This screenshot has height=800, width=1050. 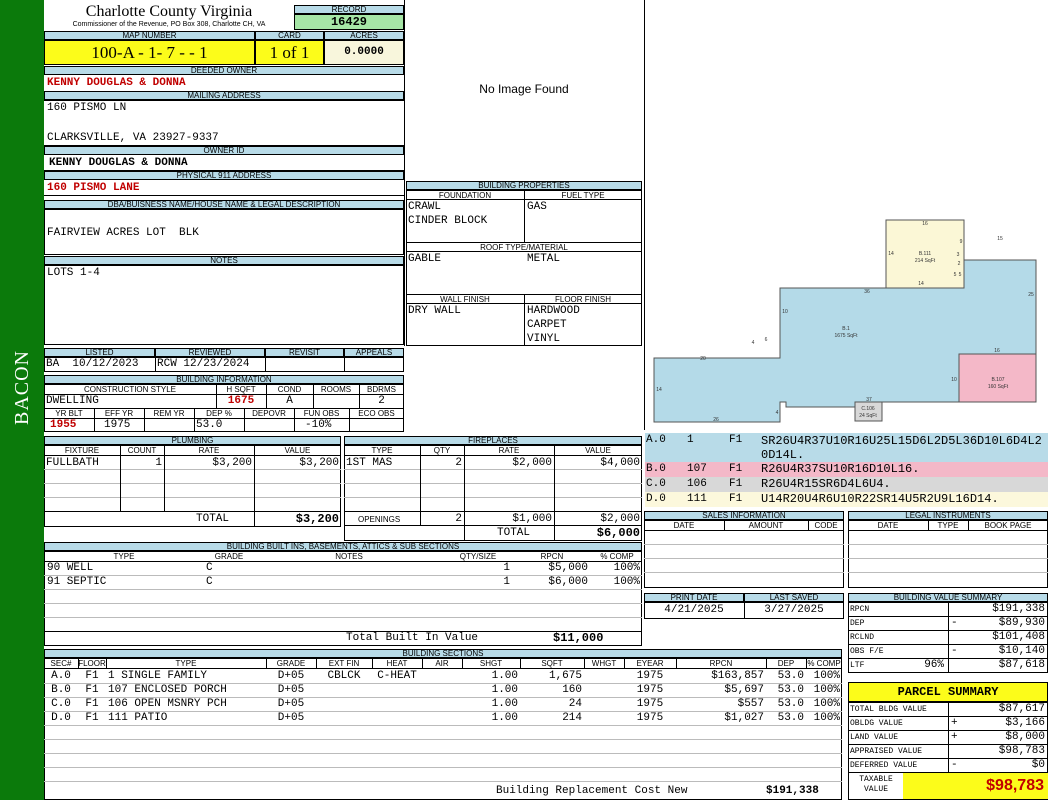 I want to click on bi-row1-rpcn: $5,000, so click(x=568, y=568).